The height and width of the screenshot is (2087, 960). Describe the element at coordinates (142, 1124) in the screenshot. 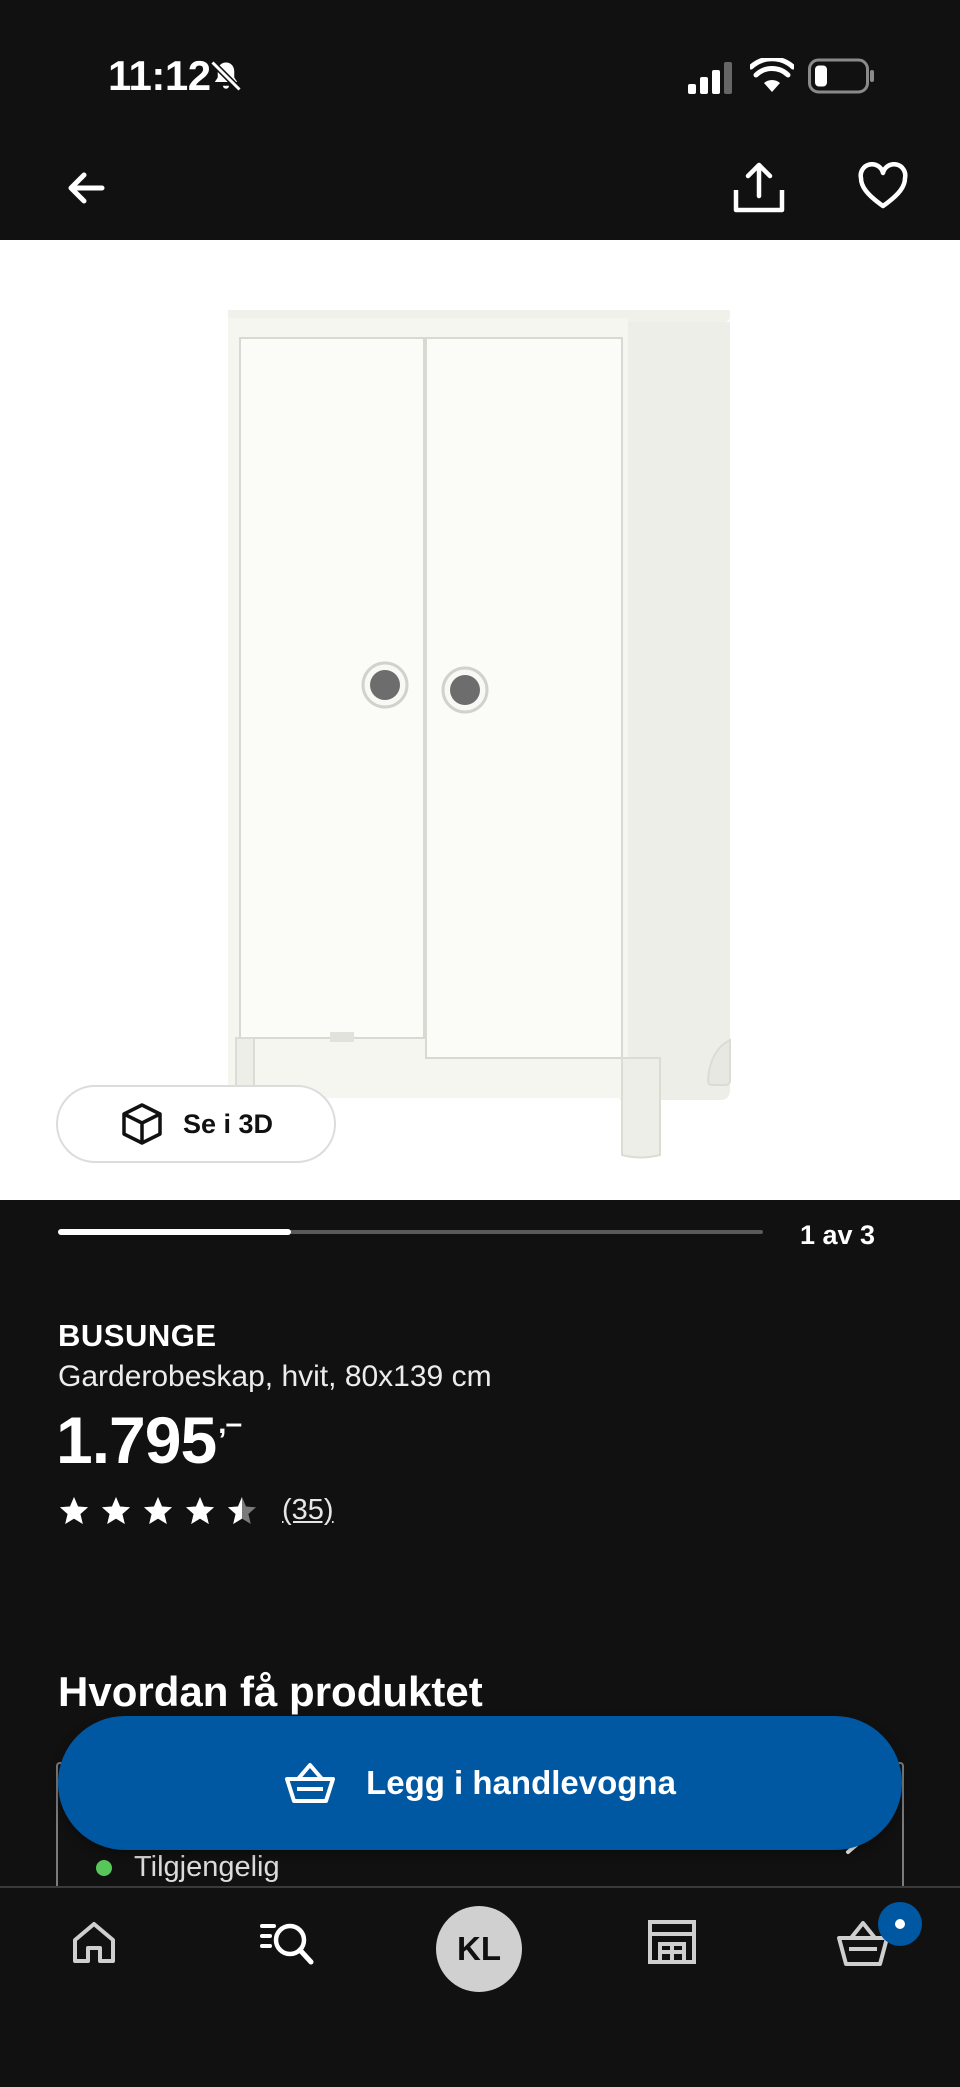

I see `cube-3d-icon` at that location.